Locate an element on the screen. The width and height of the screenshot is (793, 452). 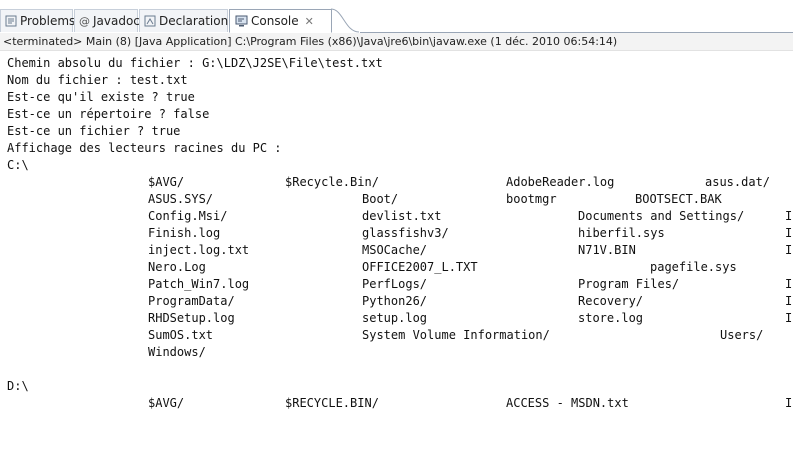
file-entry: N71V.BIN is located at coordinates (607, 250).